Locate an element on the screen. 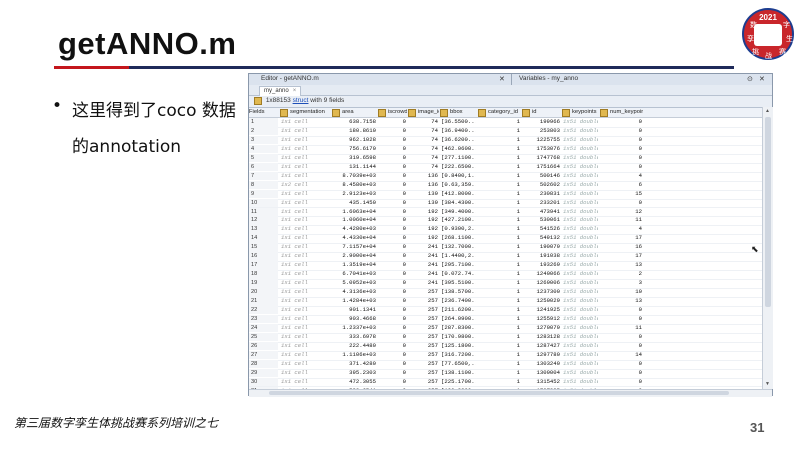 This screenshot has height=450, width=800. table-cell: 1255912 is located at coordinates (541, 319).